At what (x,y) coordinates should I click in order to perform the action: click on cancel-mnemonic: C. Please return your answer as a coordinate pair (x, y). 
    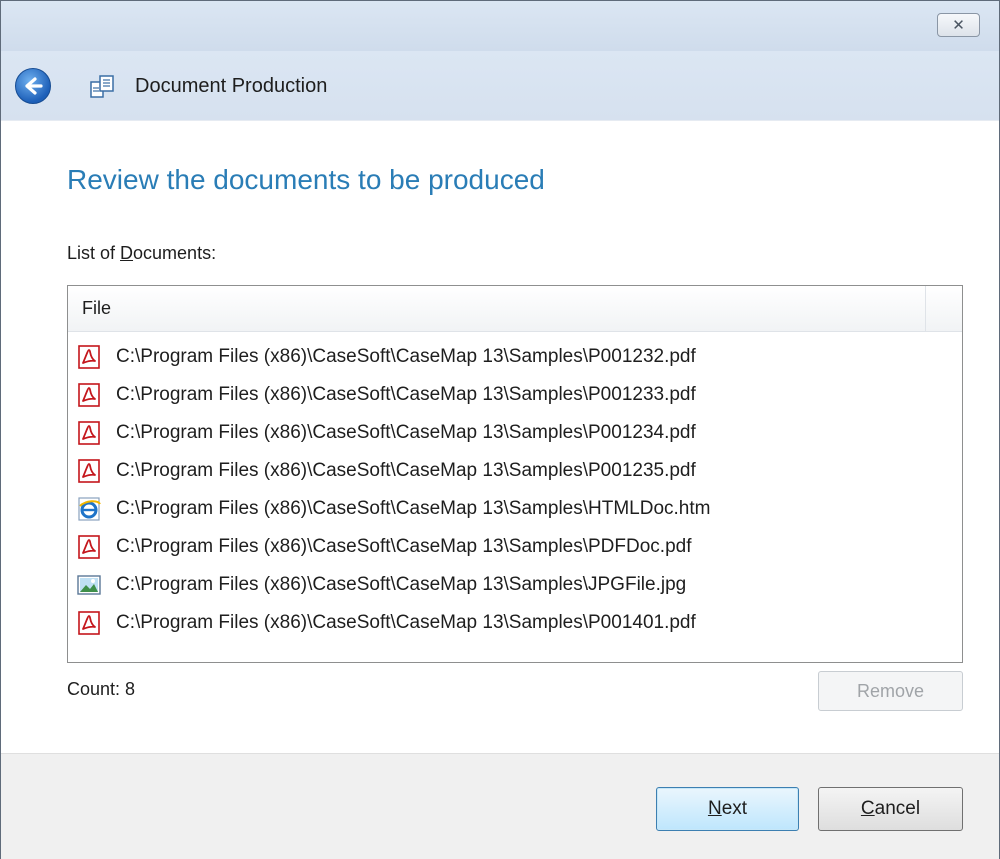
    Looking at the image, I should click on (867, 808).